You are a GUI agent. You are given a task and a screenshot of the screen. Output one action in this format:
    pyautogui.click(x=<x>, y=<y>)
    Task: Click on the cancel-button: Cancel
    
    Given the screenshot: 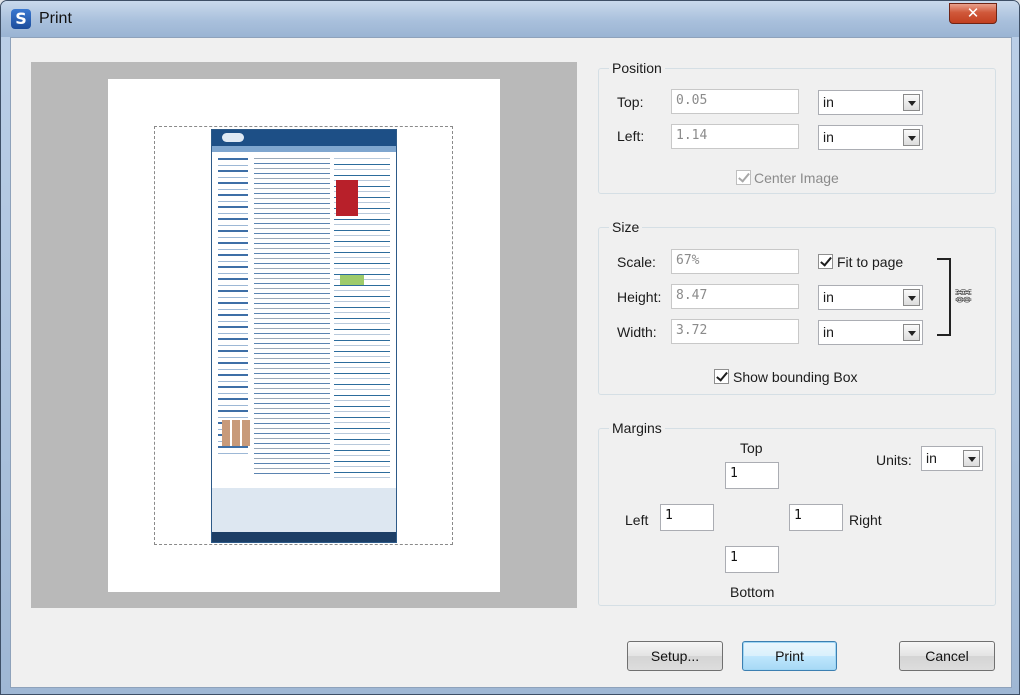 What is the action you would take?
    pyautogui.click(x=947, y=656)
    